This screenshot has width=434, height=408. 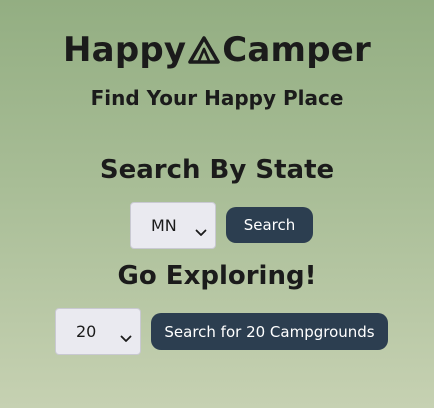 I want to click on state-select-value: MN, so click(x=164, y=225).